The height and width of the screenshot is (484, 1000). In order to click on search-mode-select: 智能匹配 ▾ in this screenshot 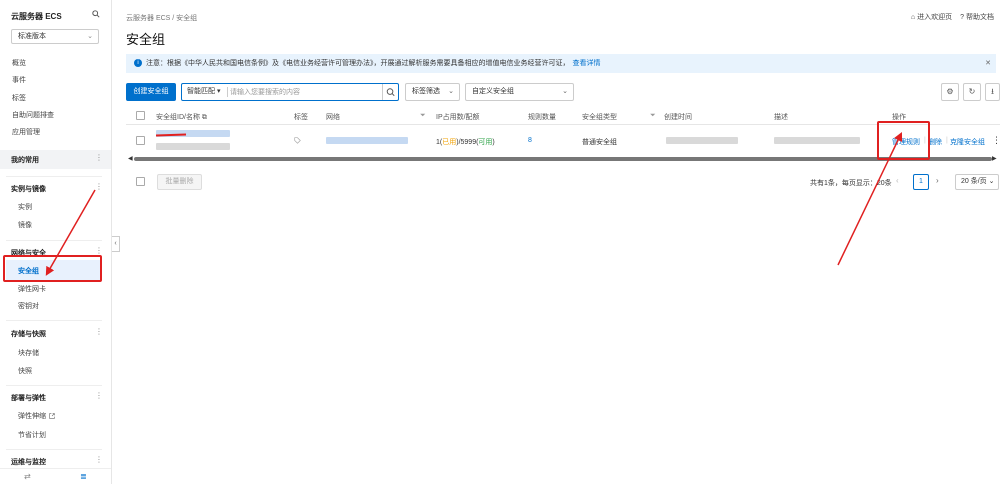, I will do `click(203, 92)`.